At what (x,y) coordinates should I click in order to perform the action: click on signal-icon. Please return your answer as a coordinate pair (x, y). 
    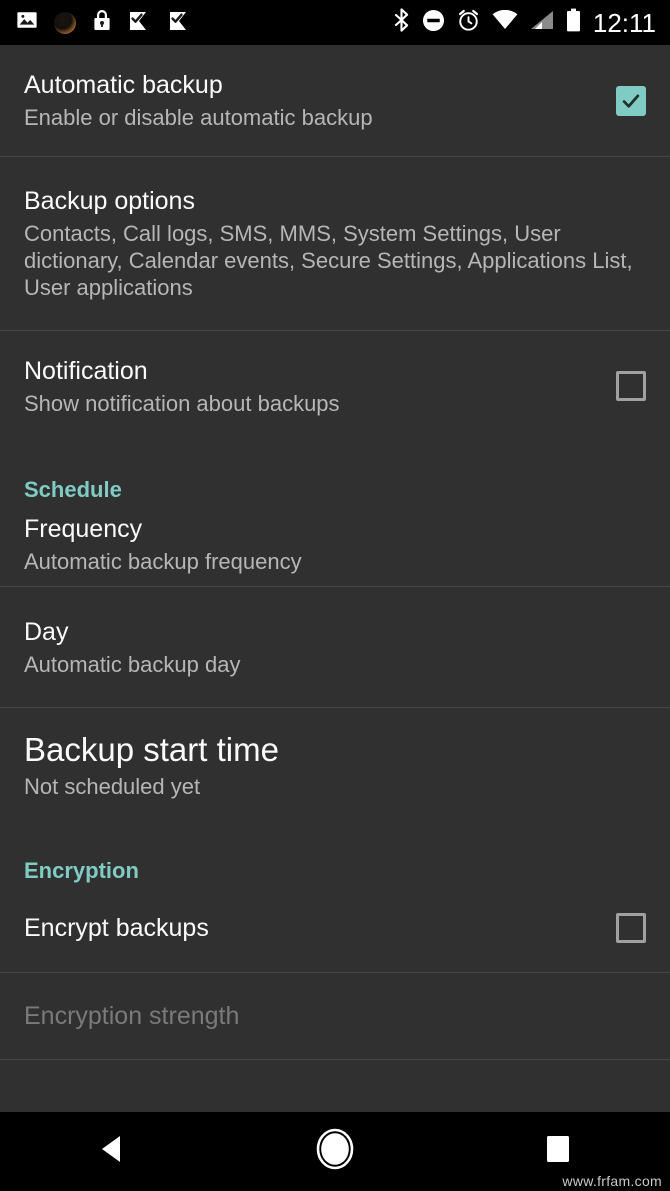
    Looking at the image, I should click on (542, 22).